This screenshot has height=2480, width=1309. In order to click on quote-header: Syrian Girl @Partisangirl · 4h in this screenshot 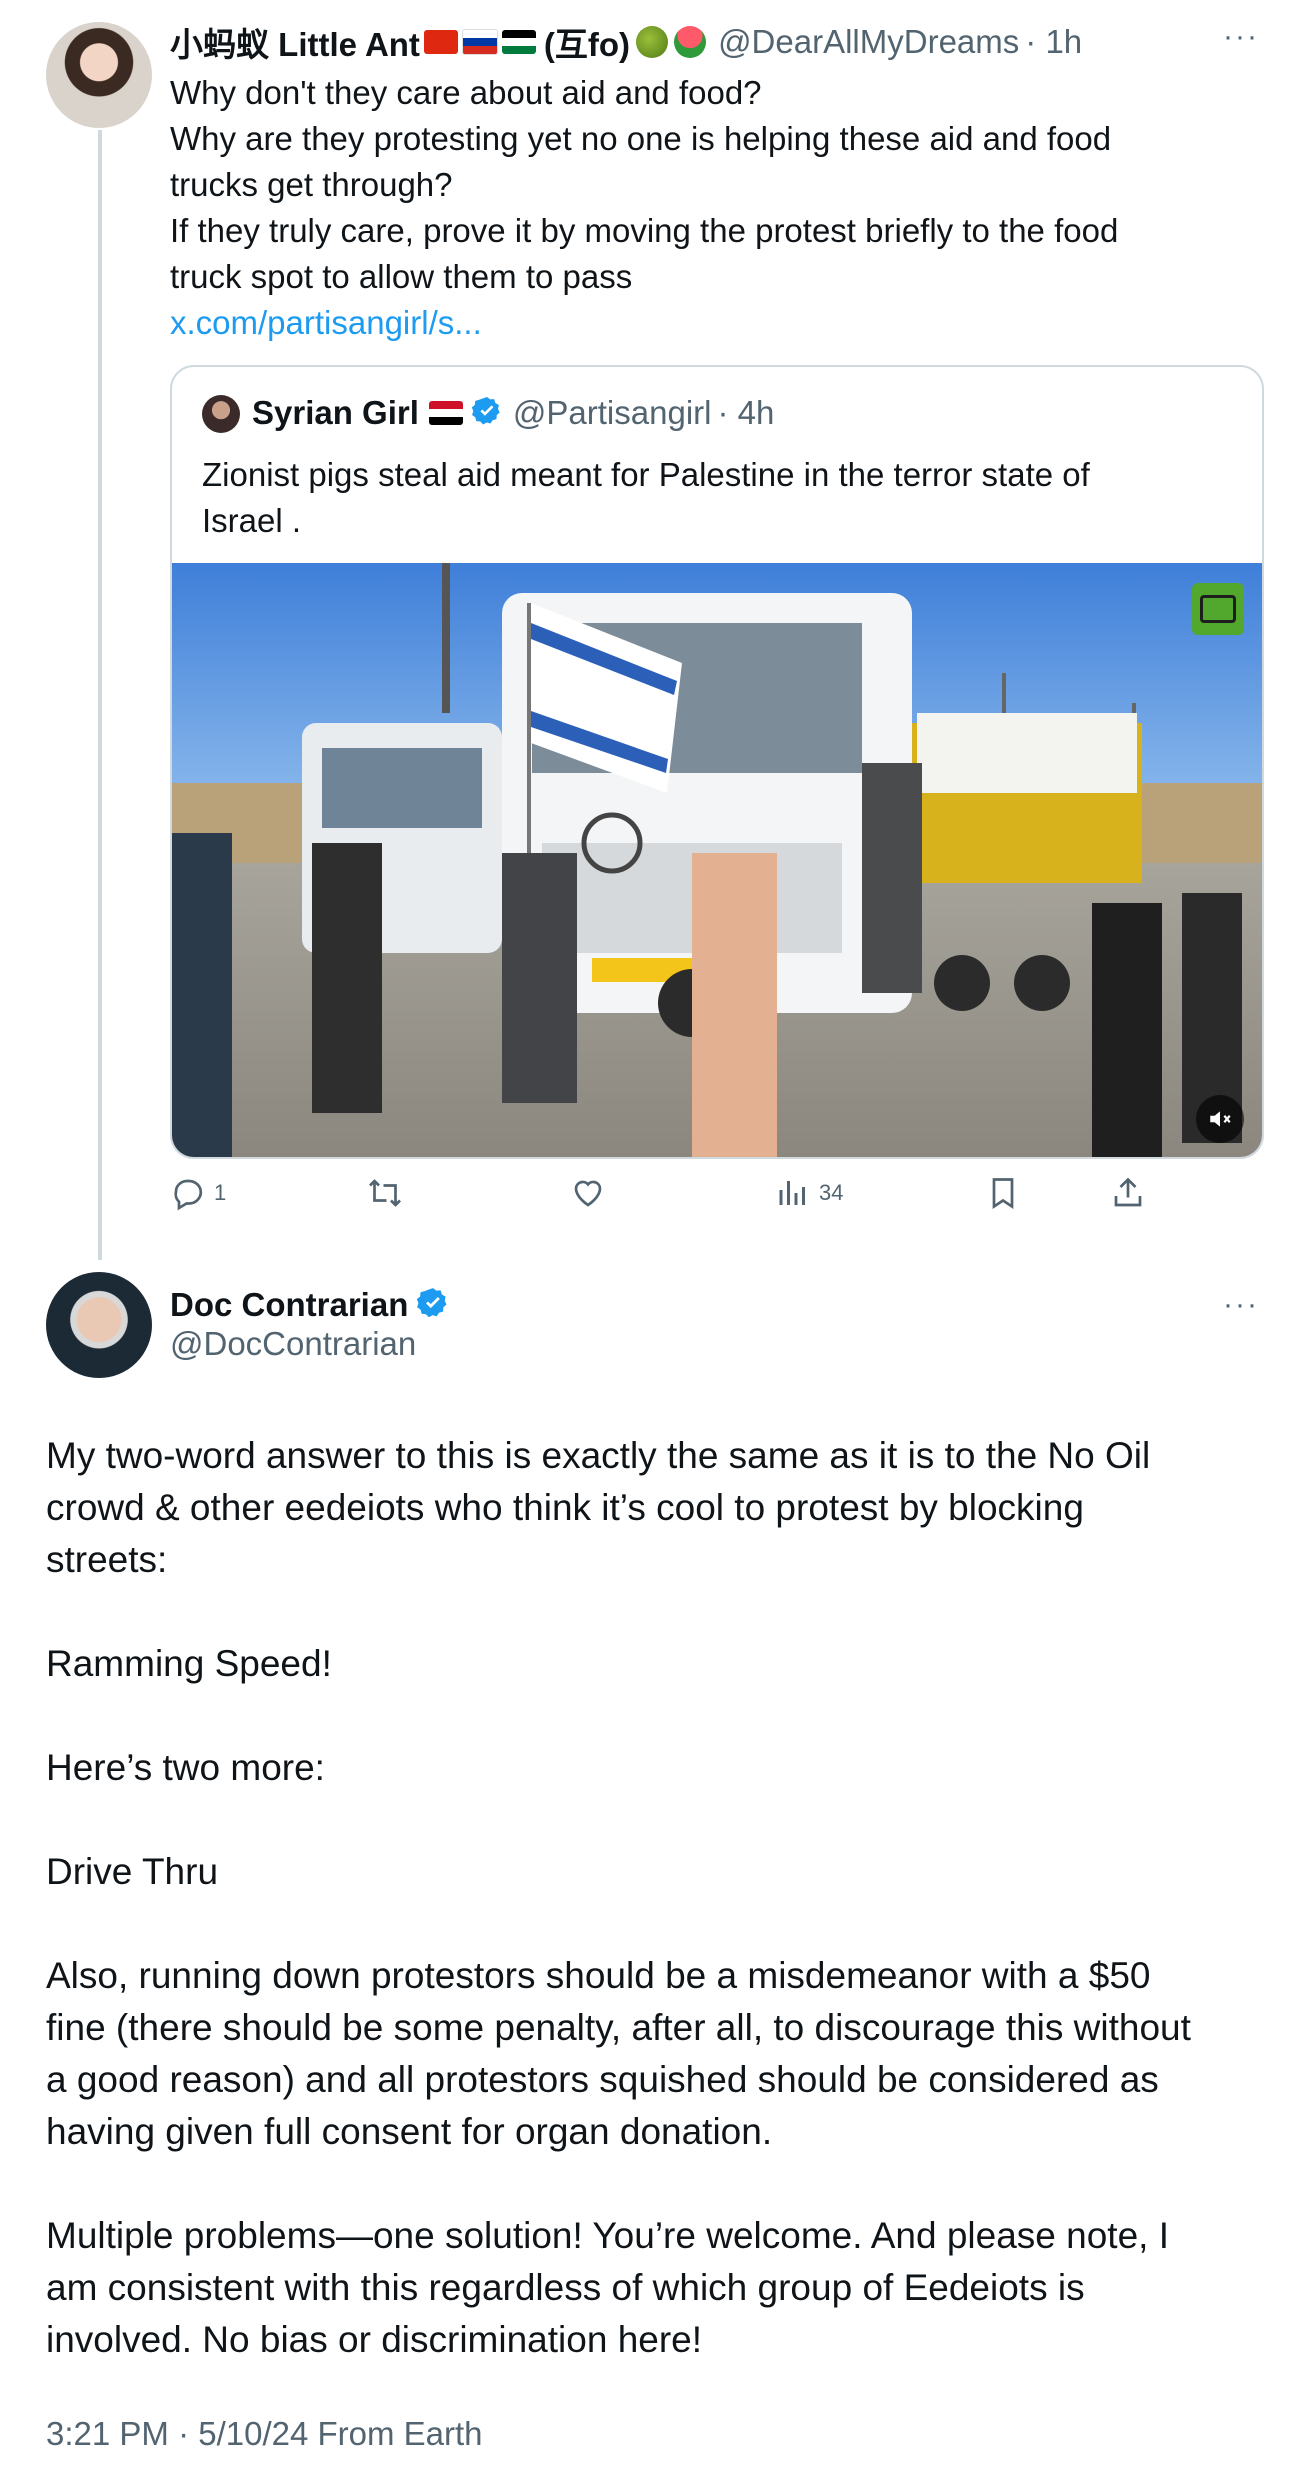, I will do `click(513, 413)`.